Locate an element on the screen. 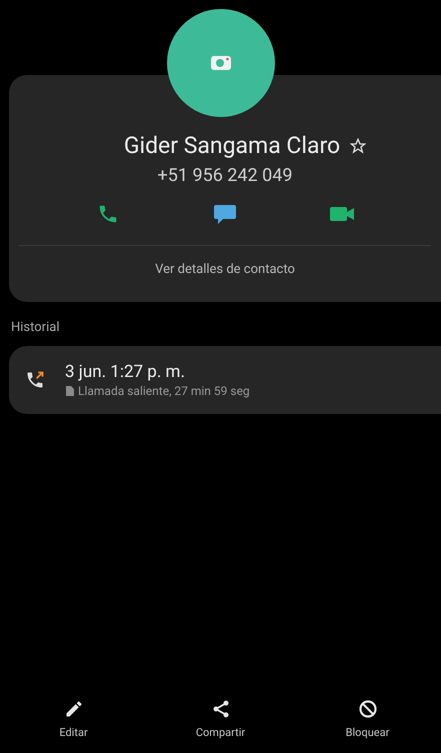  block-icon is located at coordinates (368, 708).